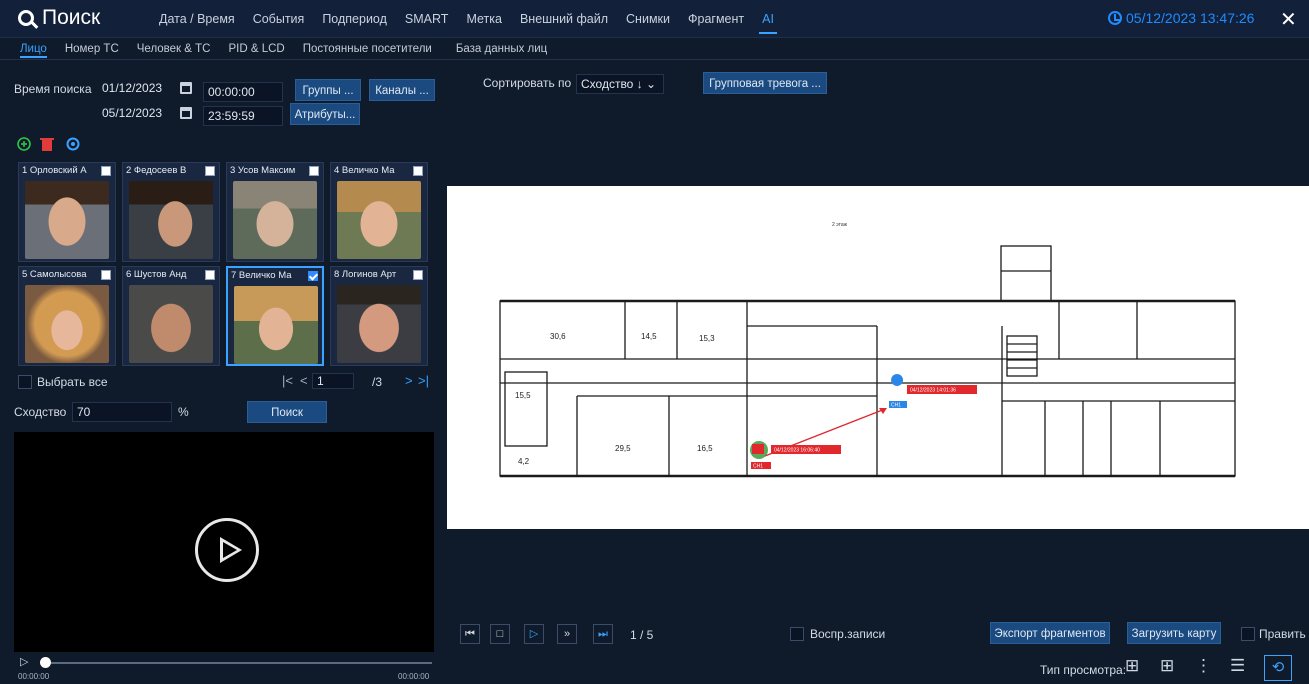 The height and width of the screenshot is (684, 1309). Describe the element at coordinates (122, 412) in the screenshot. I see `similarity-input: 70` at that location.